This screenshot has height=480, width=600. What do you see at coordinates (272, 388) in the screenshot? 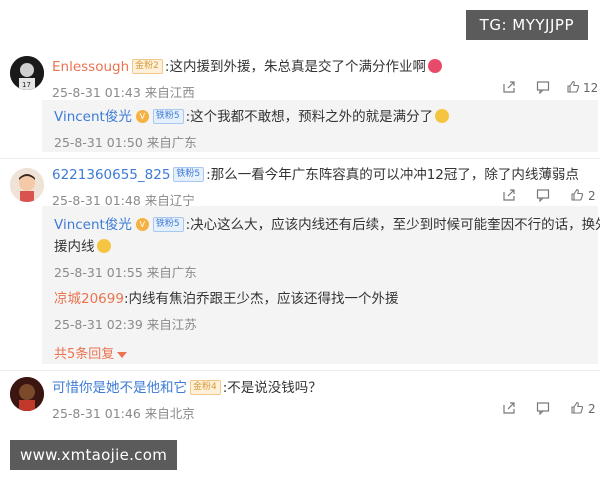
I see `comment-text: :不是说没钱吗？` at bounding box center [272, 388].